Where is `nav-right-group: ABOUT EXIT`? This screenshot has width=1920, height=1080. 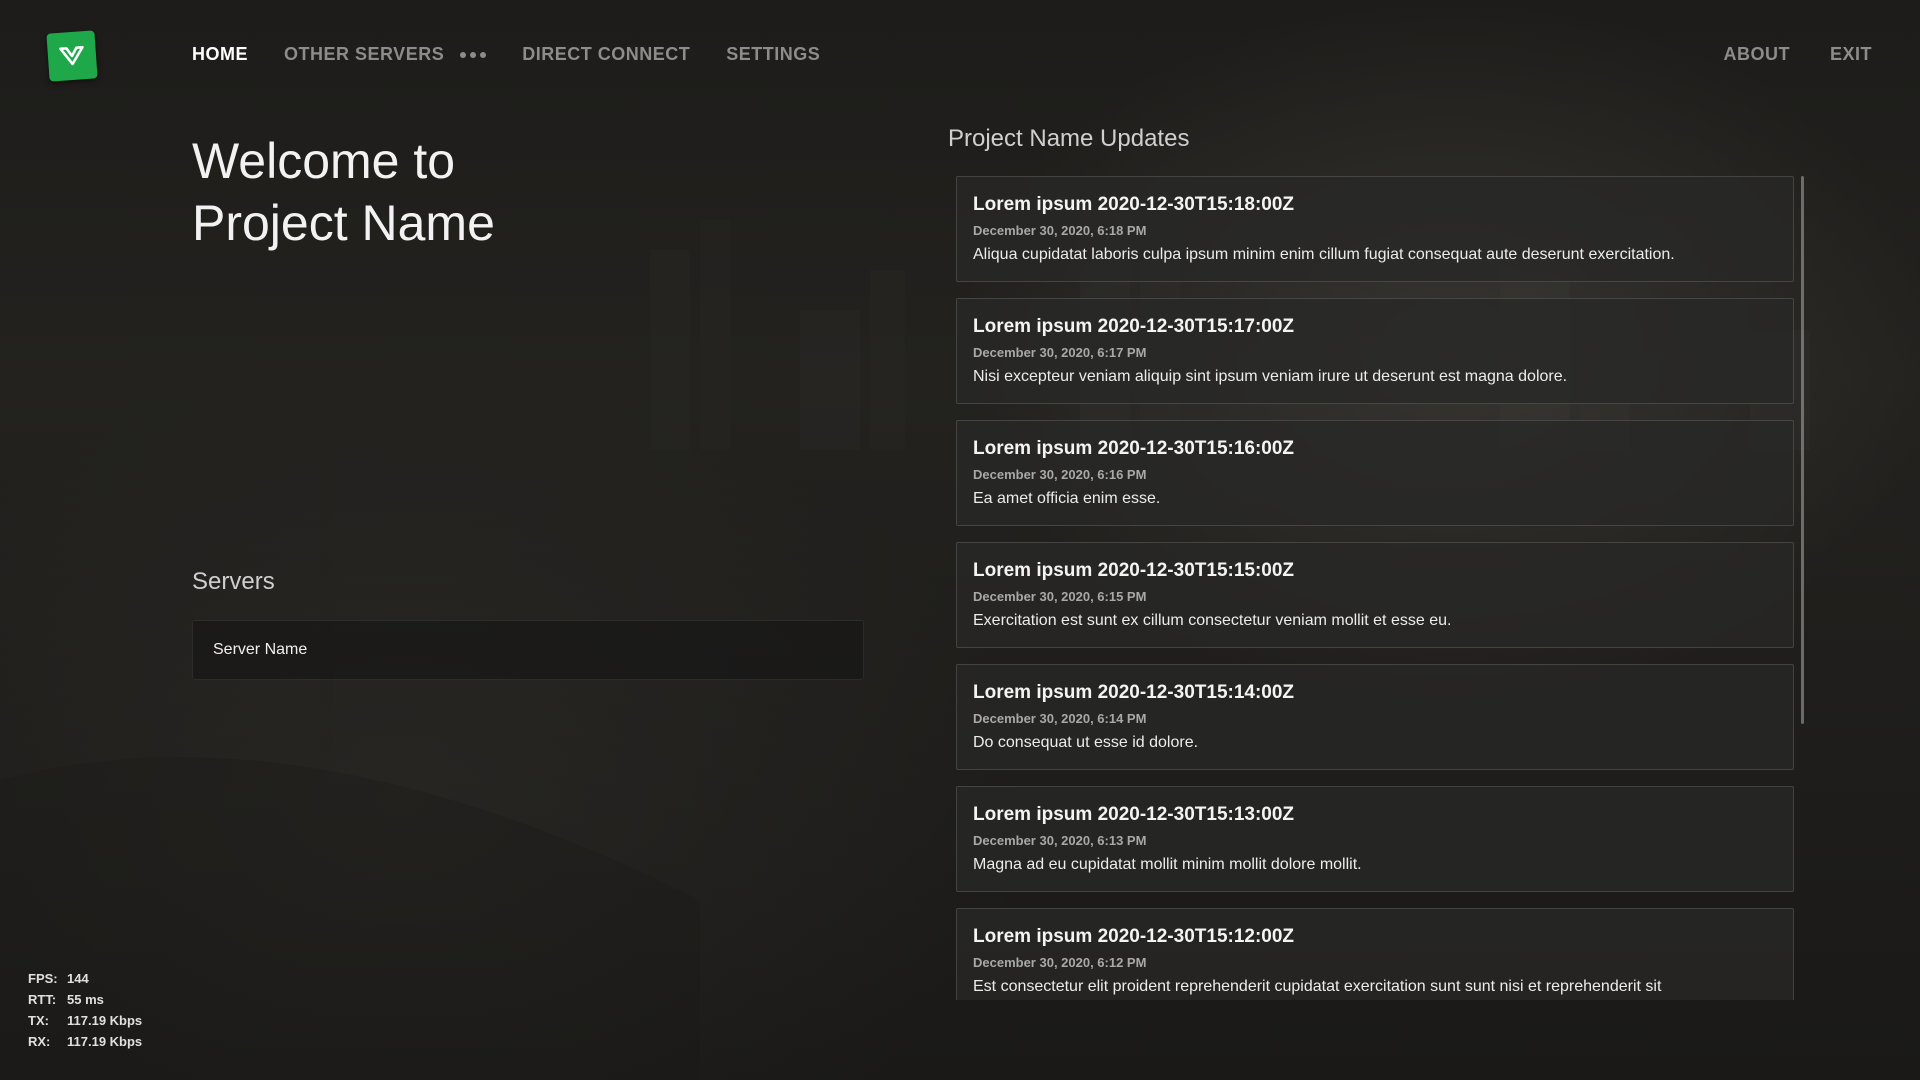
nav-right-group: ABOUT EXIT is located at coordinates (1797, 54).